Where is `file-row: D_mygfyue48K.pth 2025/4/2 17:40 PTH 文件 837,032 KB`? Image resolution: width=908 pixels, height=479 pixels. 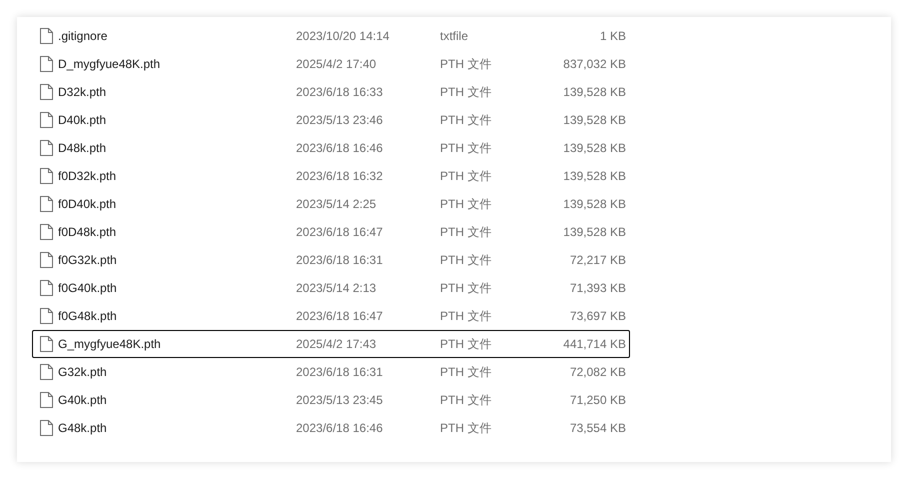 file-row: D_mygfyue48K.pth 2025/4/2 17:40 PTH 文件 837,032 KB is located at coordinates (331, 64).